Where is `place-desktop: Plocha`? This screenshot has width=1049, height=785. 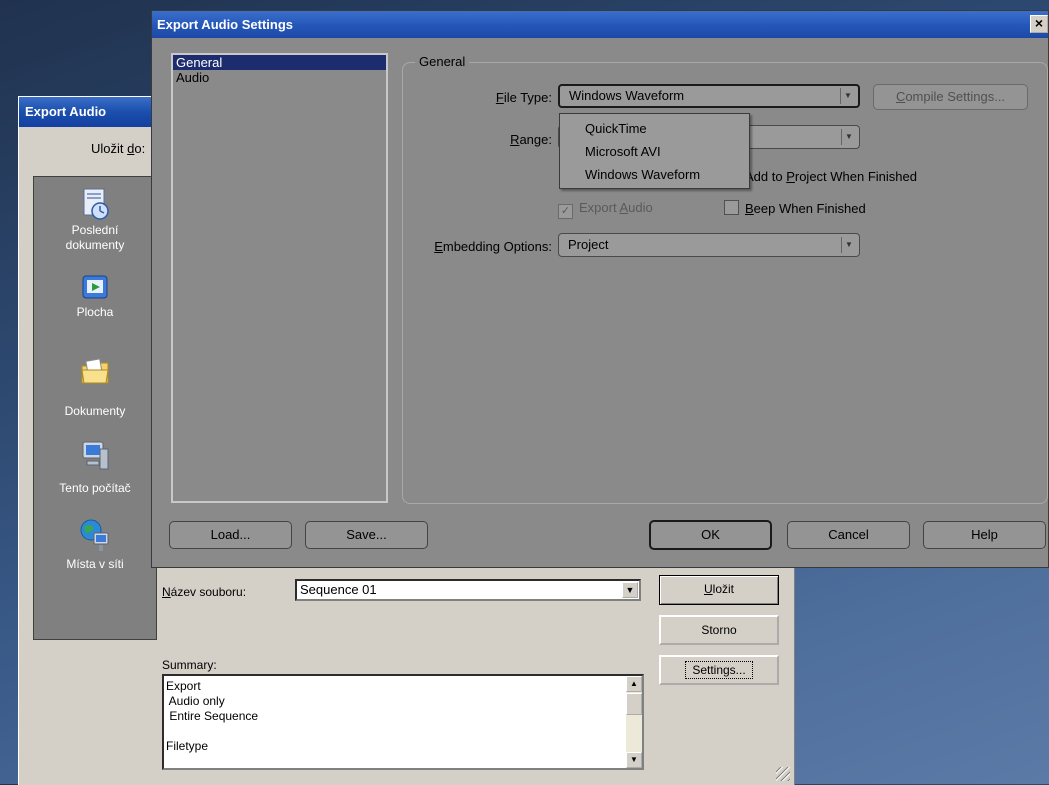
place-desktop: Plocha is located at coordinates (95, 296).